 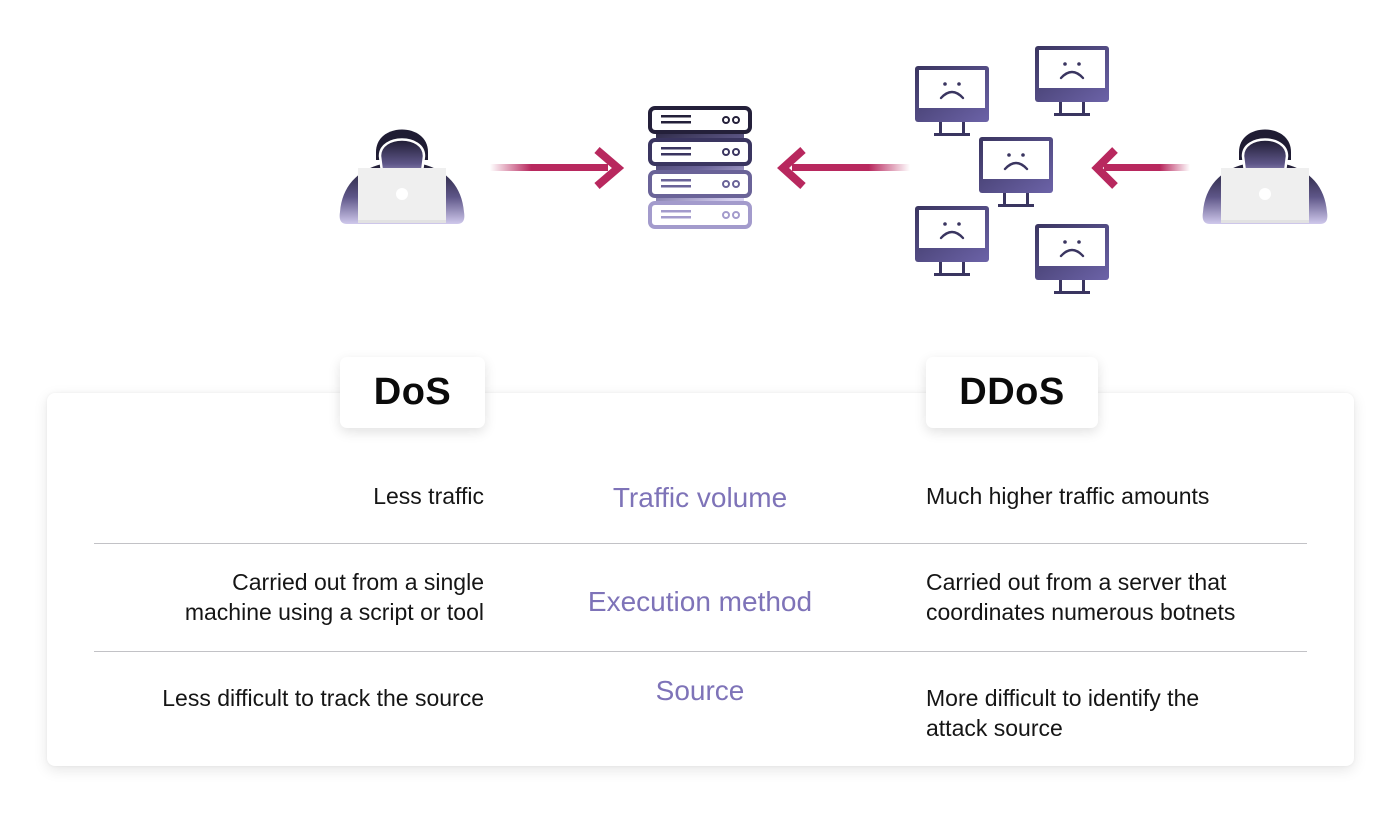 I want to click on criterion-traffic-volume: Traffic volume, so click(x=700, y=497).